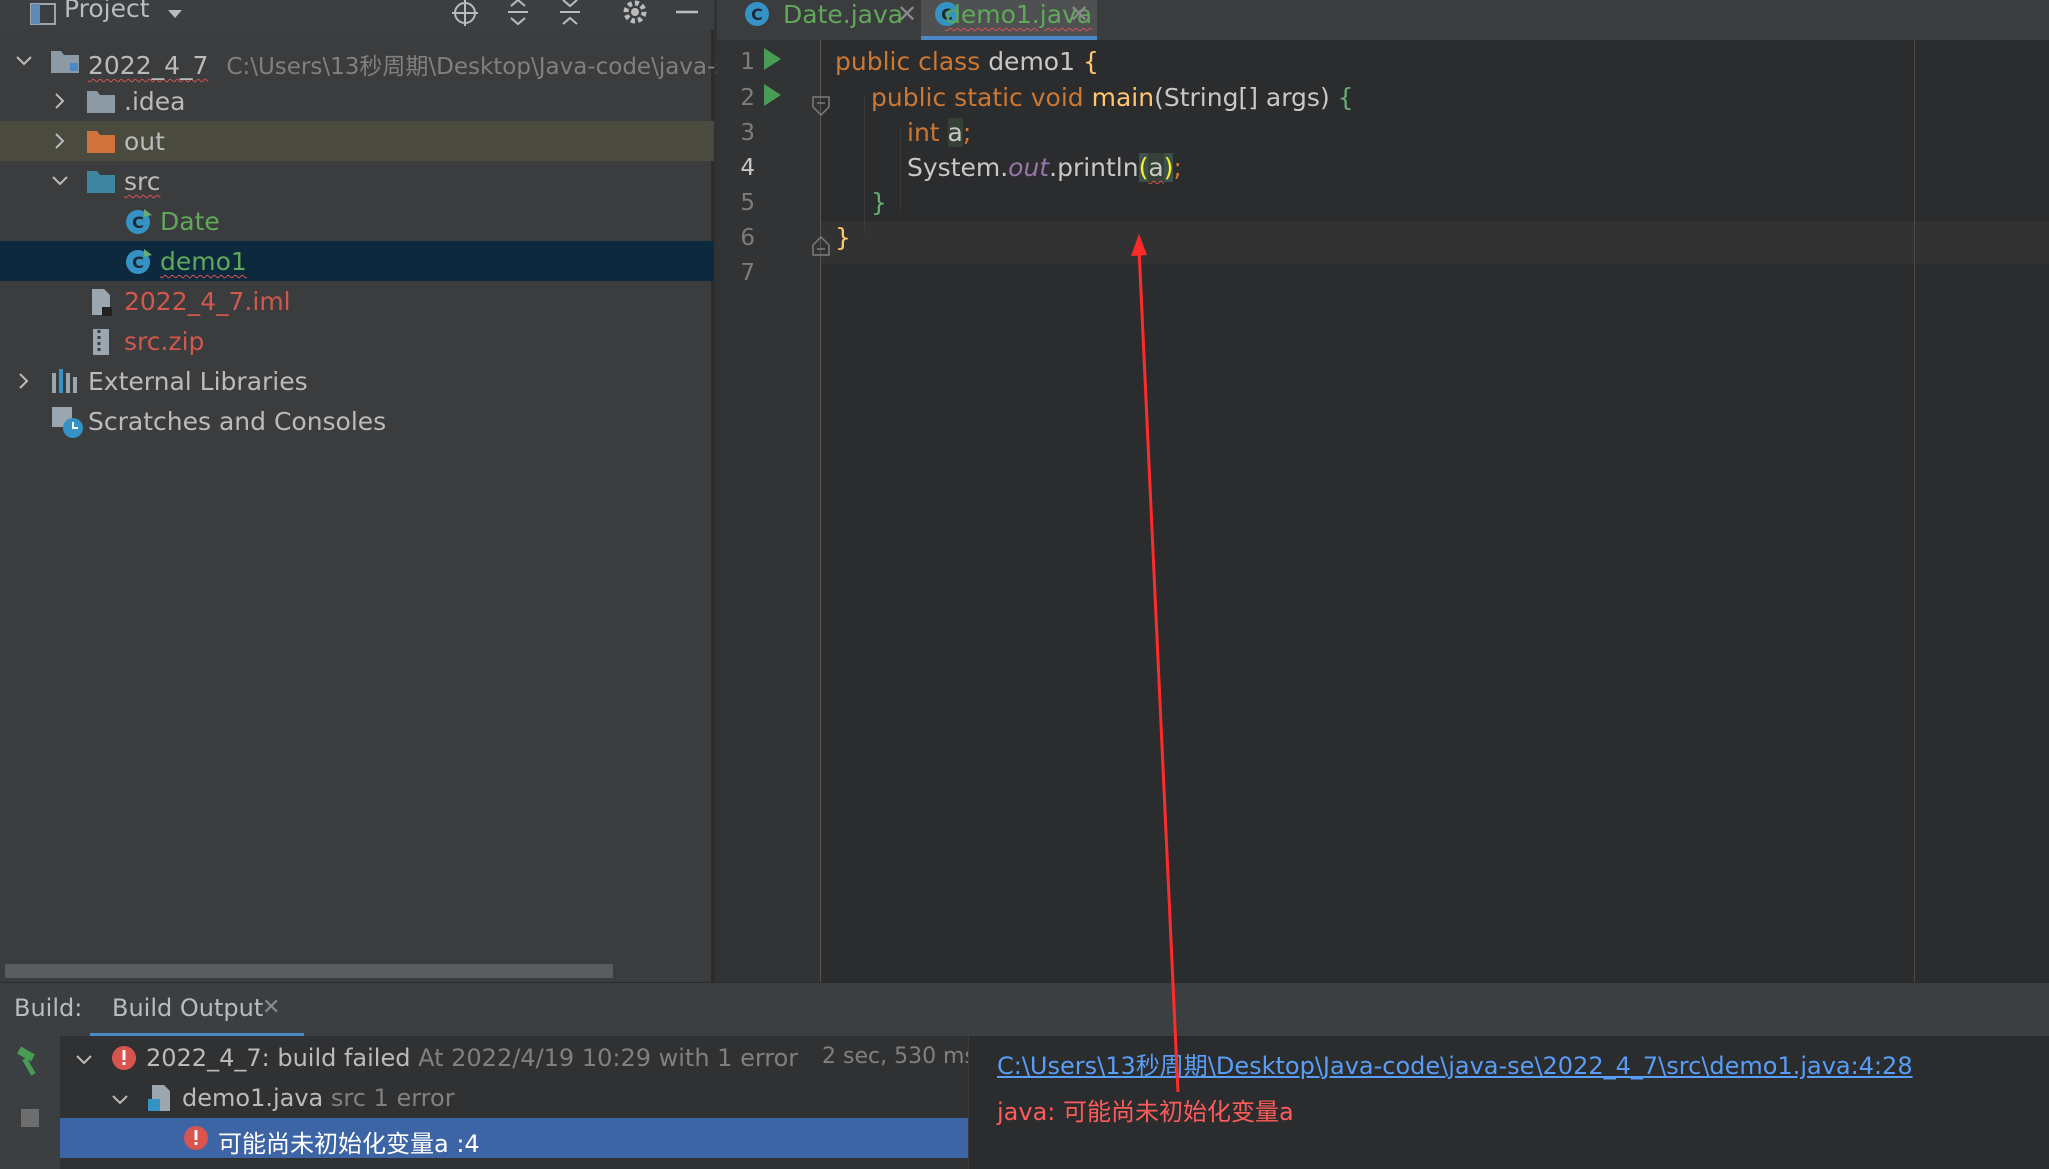 The height and width of the screenshot is (1169, 2049). Describe the element at coordinates (747, 273) in the screenshot. I see `line-number: 7` at that location.